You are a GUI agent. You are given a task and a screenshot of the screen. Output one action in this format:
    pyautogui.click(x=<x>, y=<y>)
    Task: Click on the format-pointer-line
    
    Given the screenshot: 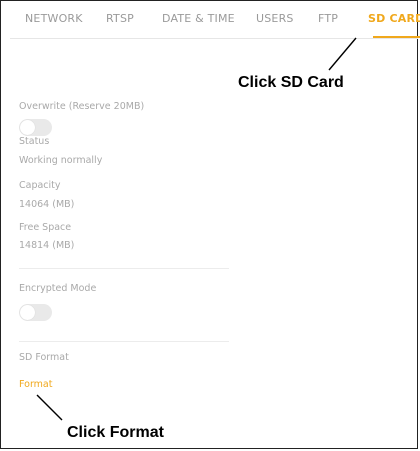 What is the action you would take?
    pyautogui.click(x=49, y=407)
    